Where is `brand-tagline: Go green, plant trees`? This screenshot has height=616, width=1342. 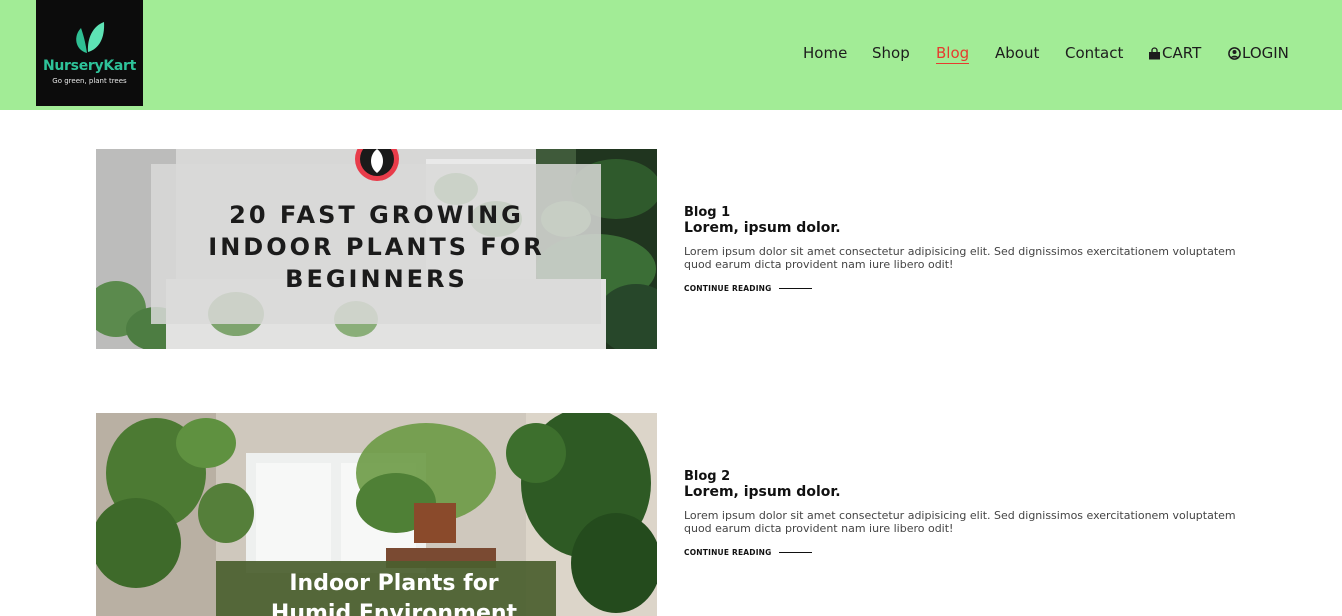
brand-tagline: Go green, plant trees is located at coordinates (89, 81).